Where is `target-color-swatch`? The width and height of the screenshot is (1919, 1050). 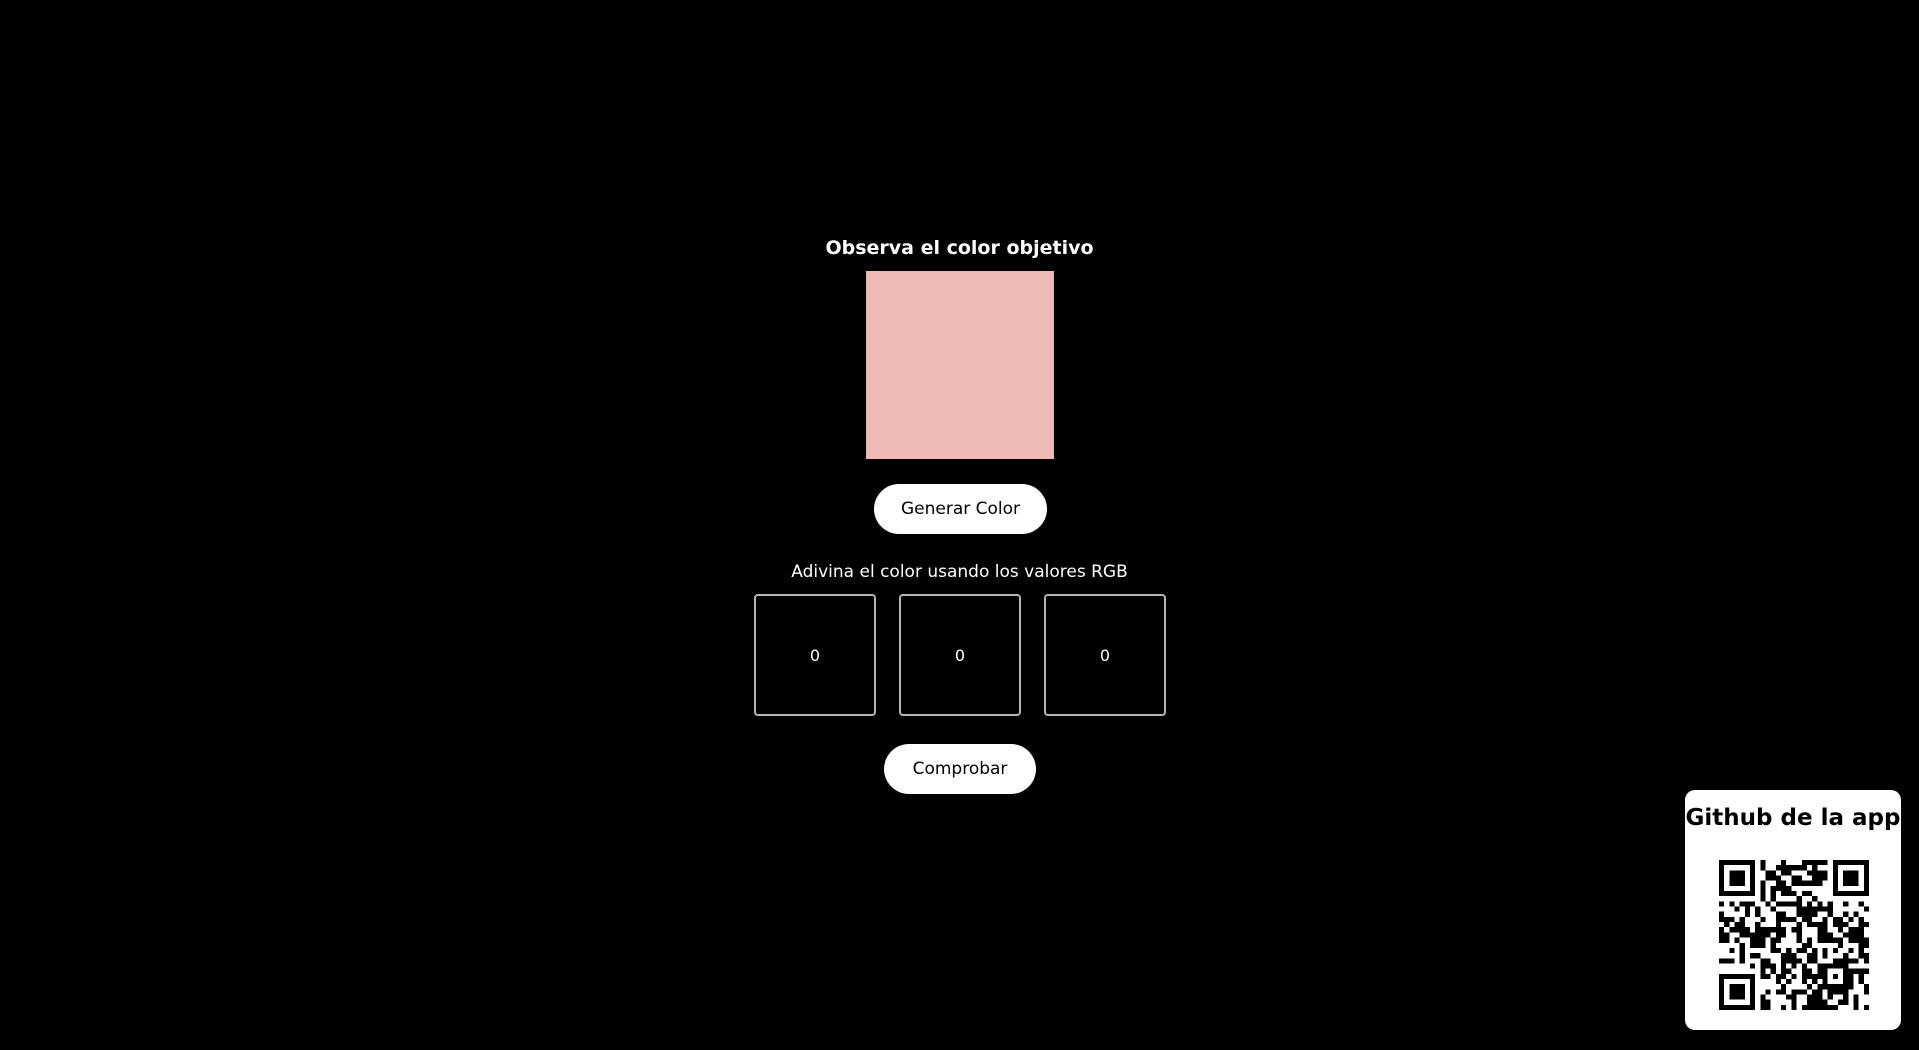
target-color-swatch is located at coordinates (960, 365).